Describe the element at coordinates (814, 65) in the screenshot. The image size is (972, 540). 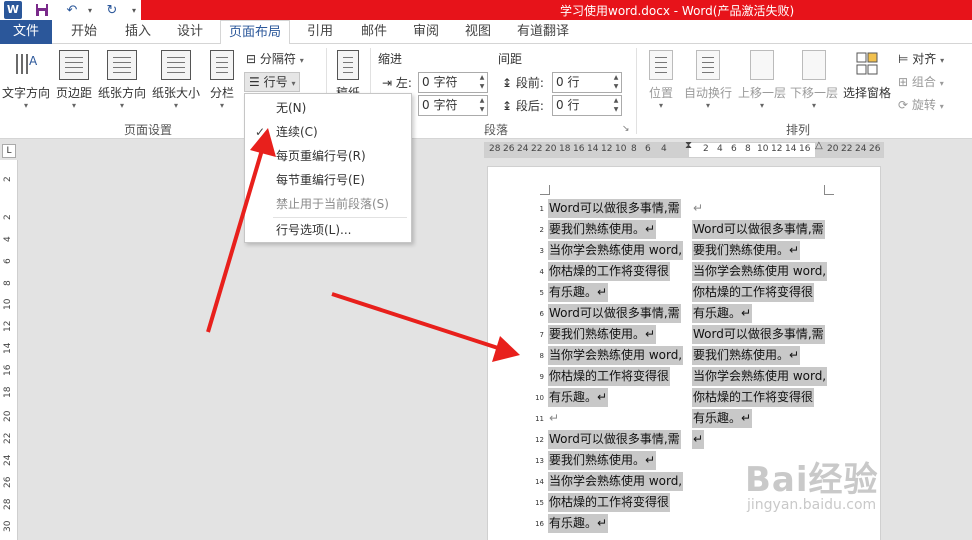
I see `send-backward-icon` at that location.